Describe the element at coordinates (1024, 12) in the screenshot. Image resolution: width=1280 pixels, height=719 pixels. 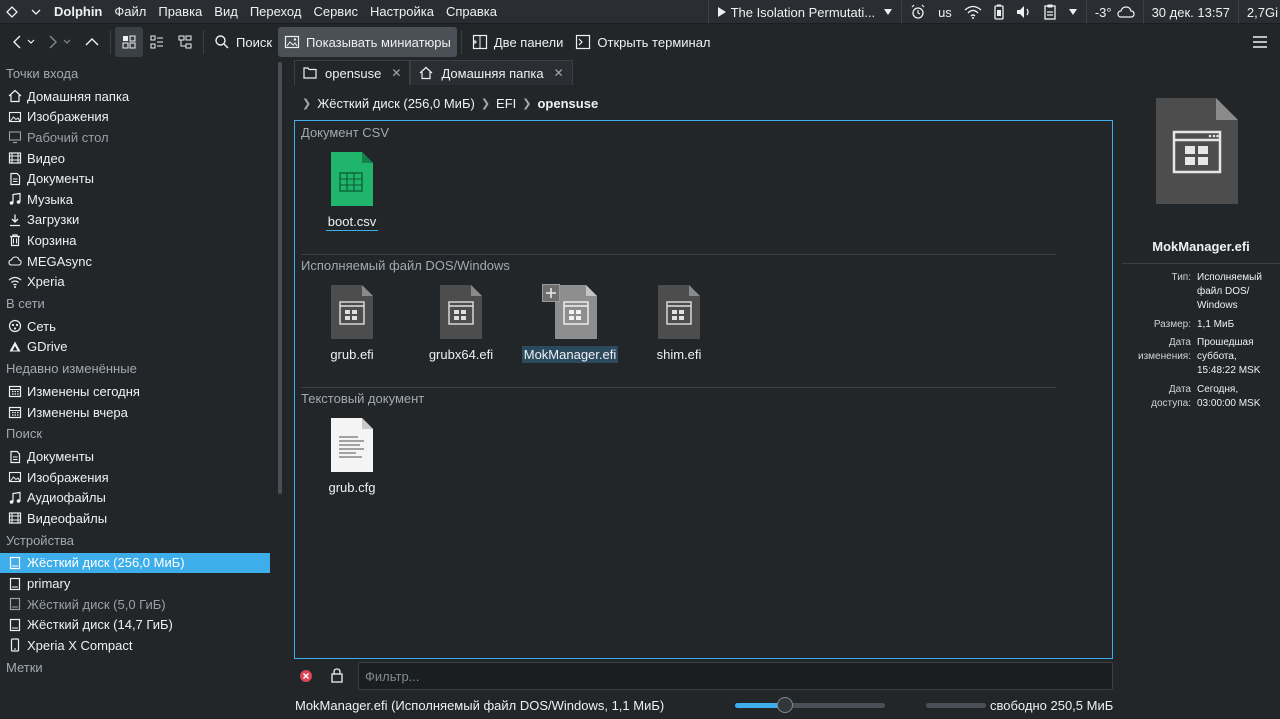
I see `volume-icon` at that location.